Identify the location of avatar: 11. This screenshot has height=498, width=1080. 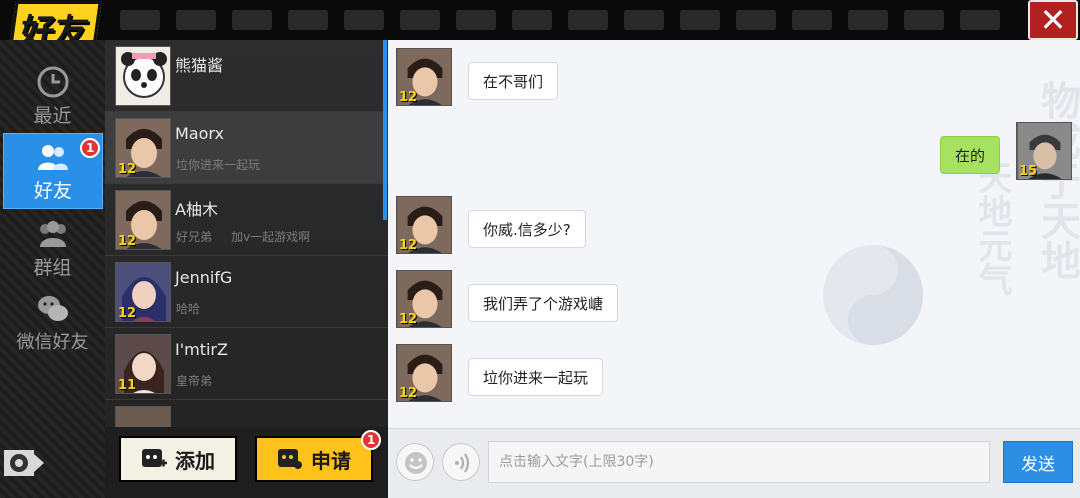
(143, 364).